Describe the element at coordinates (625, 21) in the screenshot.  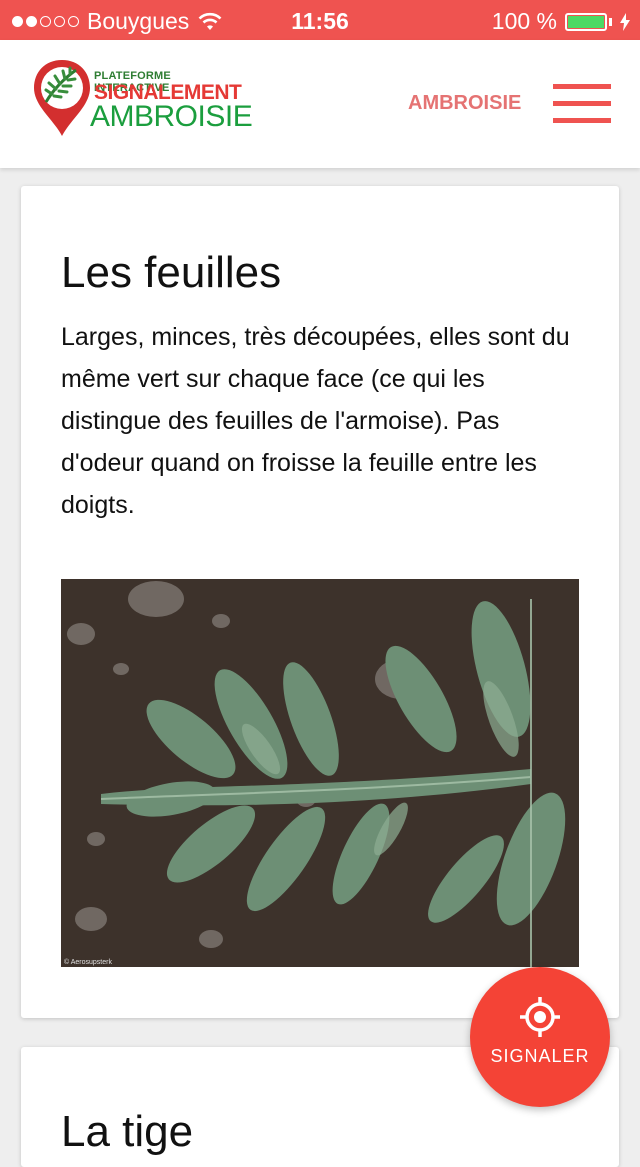
I see `charging-bolt-icon` at that location.